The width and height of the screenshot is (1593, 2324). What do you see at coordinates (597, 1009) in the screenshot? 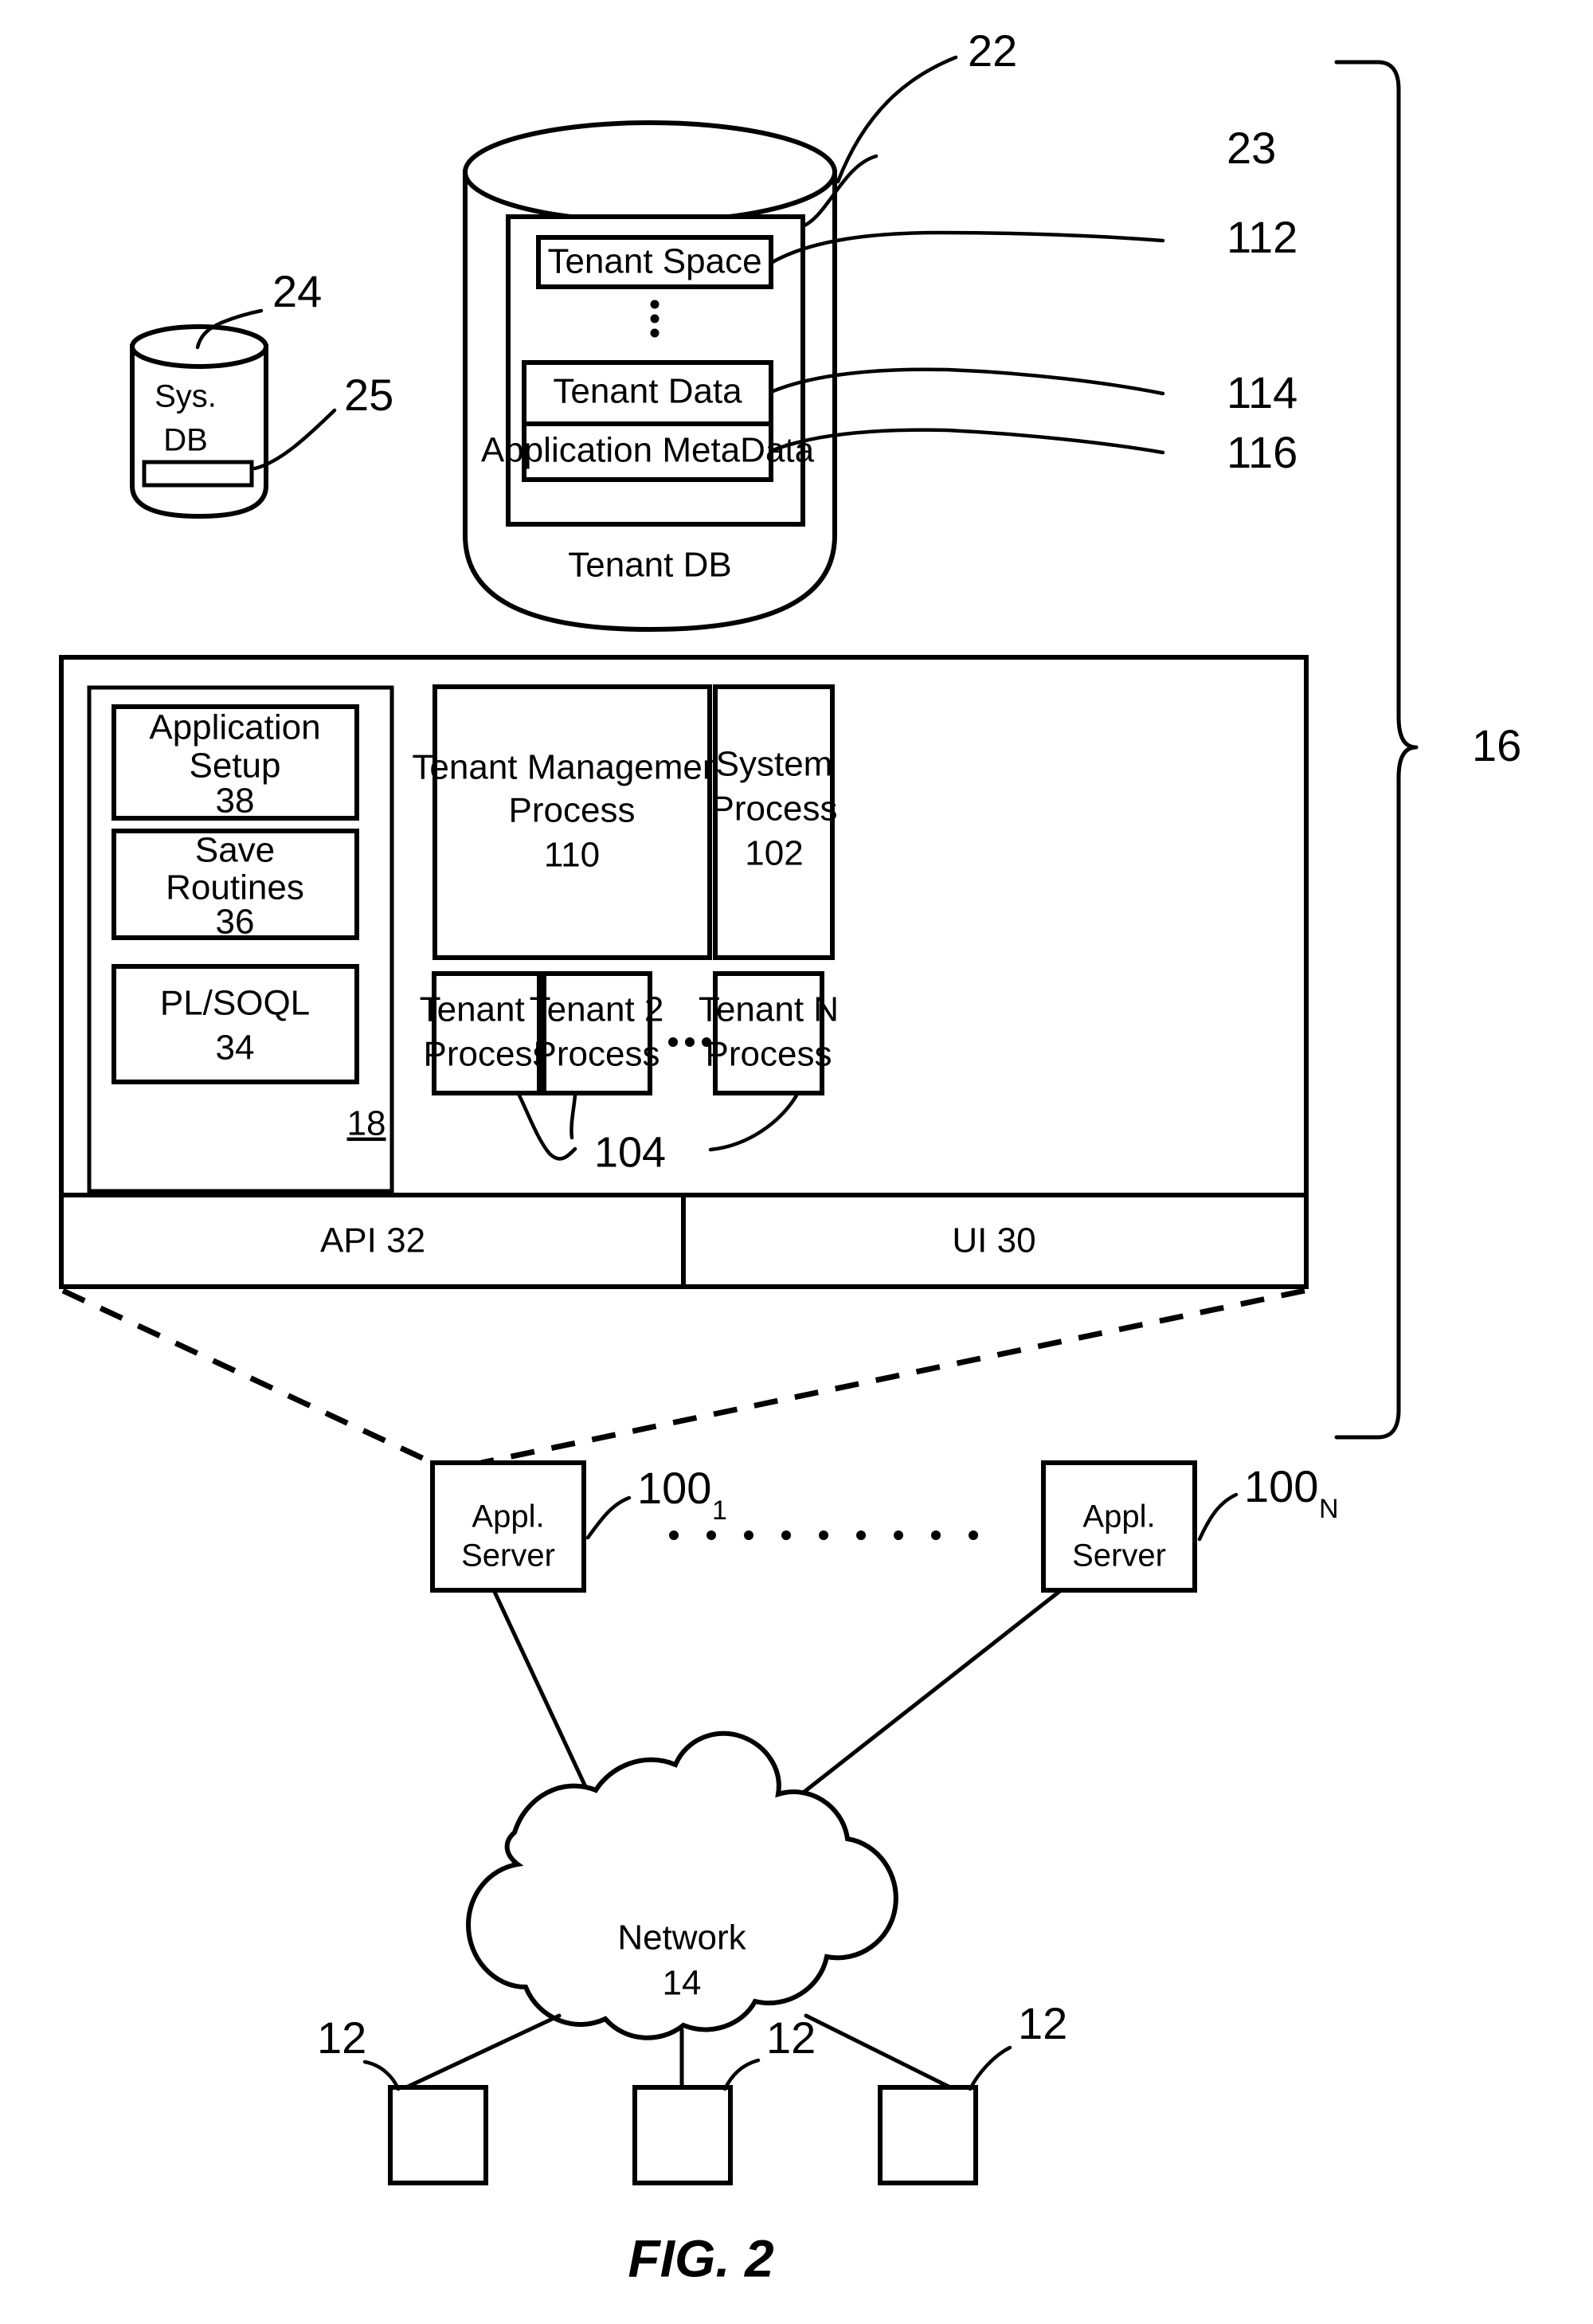
I see `tenant-2-process-line1: Tenant 2` at bounding box center [597, 1009].